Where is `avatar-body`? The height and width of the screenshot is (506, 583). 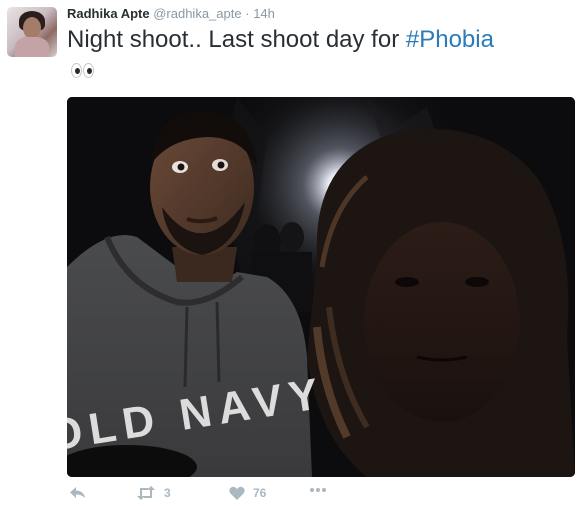
avatar-body is located at coordinates (32, 47).